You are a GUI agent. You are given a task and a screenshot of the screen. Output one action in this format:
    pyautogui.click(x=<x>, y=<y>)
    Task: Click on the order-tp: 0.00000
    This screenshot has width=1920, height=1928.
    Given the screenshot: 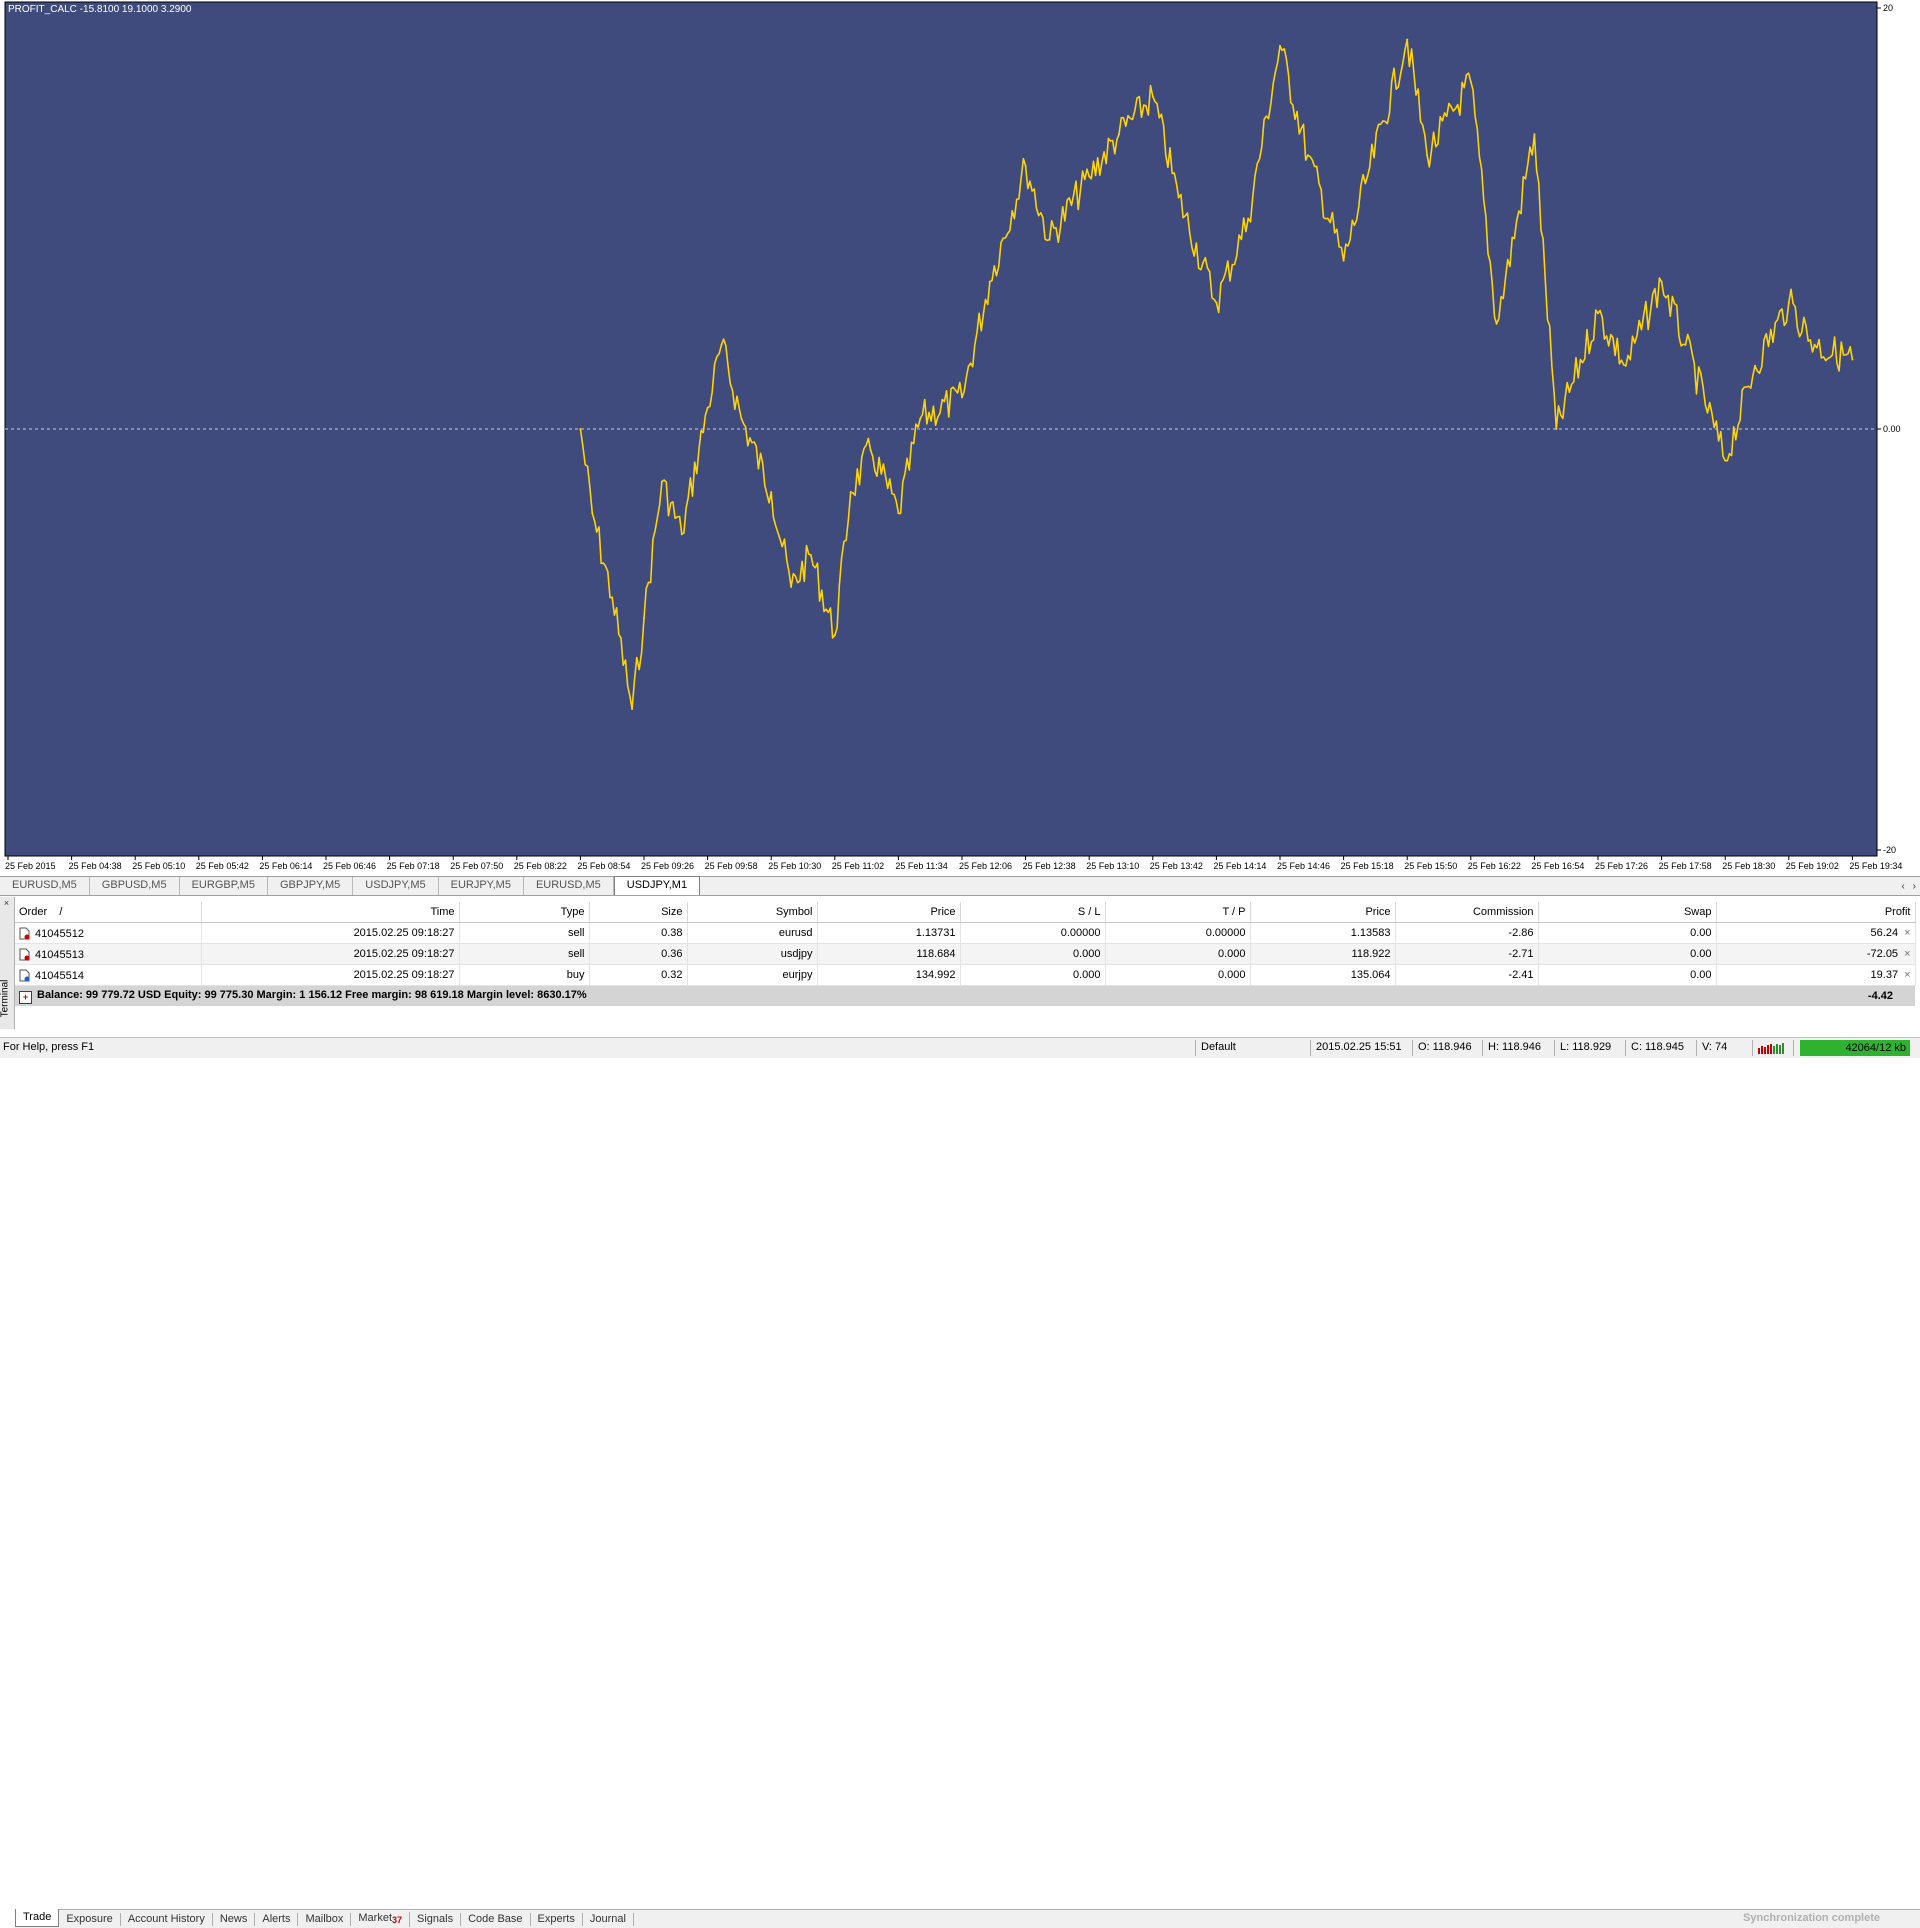 What is the action you would take?
    pyautogui.click(x=1178, y=933)
    